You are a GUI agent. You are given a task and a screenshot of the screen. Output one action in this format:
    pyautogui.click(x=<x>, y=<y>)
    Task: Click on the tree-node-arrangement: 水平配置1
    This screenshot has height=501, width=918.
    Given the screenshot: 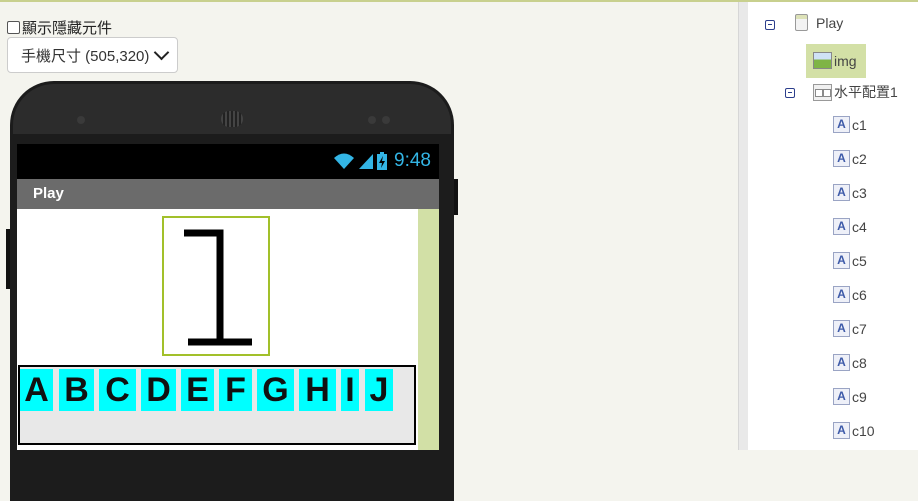 What is the action you would take?
    pyautogui.click(x=855, y=92)
    